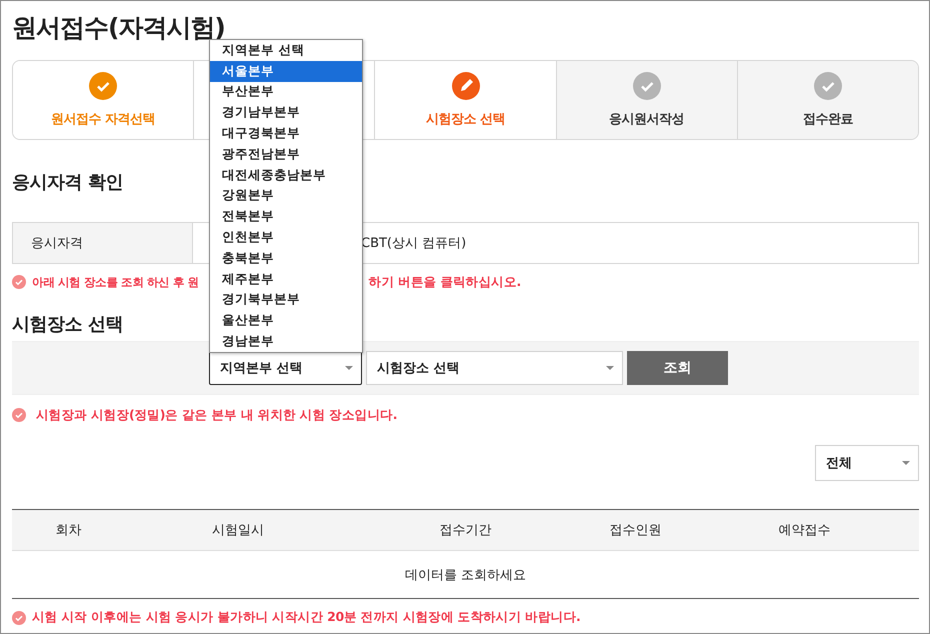 This screenshot has height=634, width=930. I want to click on dropdown-option: 강원본부, so click(286, 196).